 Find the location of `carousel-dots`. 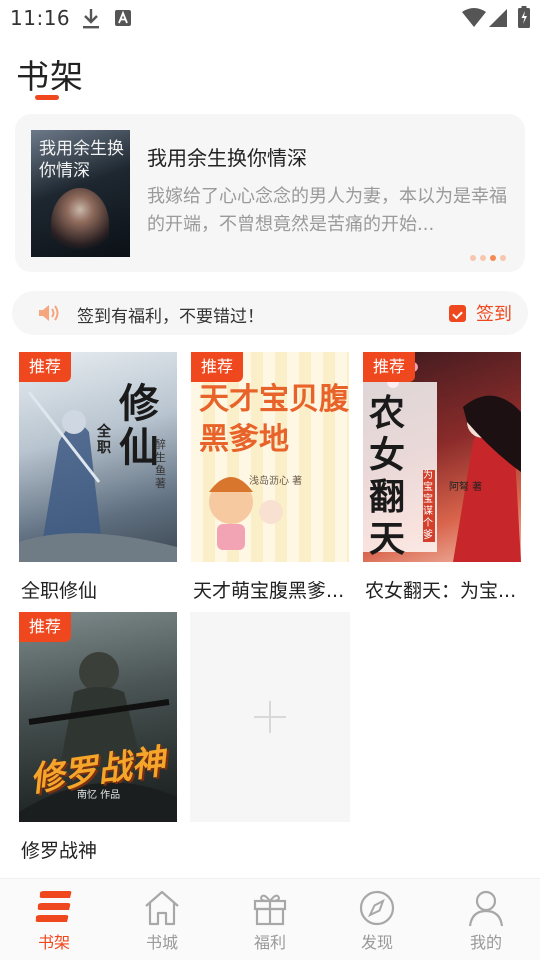

carousel-dots is located at coordinates (488, 258).